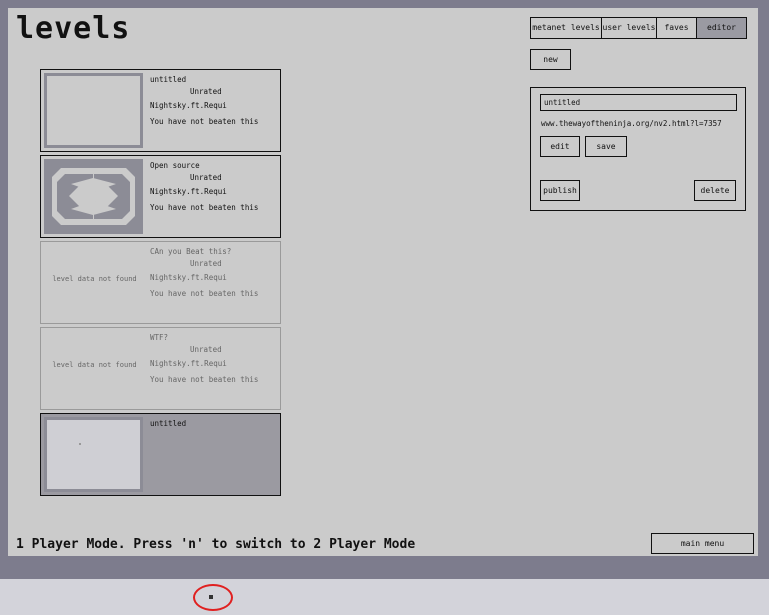  Describe the element at coordinates (721, 28) in the screenshot. I see `tab-editor: editor` at that location.